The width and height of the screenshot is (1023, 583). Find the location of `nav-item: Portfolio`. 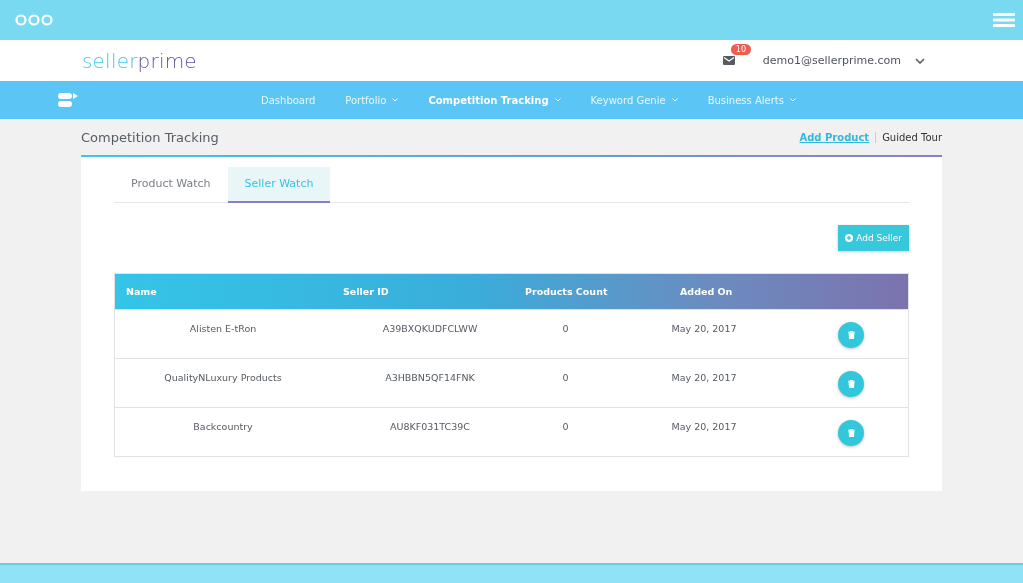

nav-item: Portfolio is located at coordinates (372, 100).